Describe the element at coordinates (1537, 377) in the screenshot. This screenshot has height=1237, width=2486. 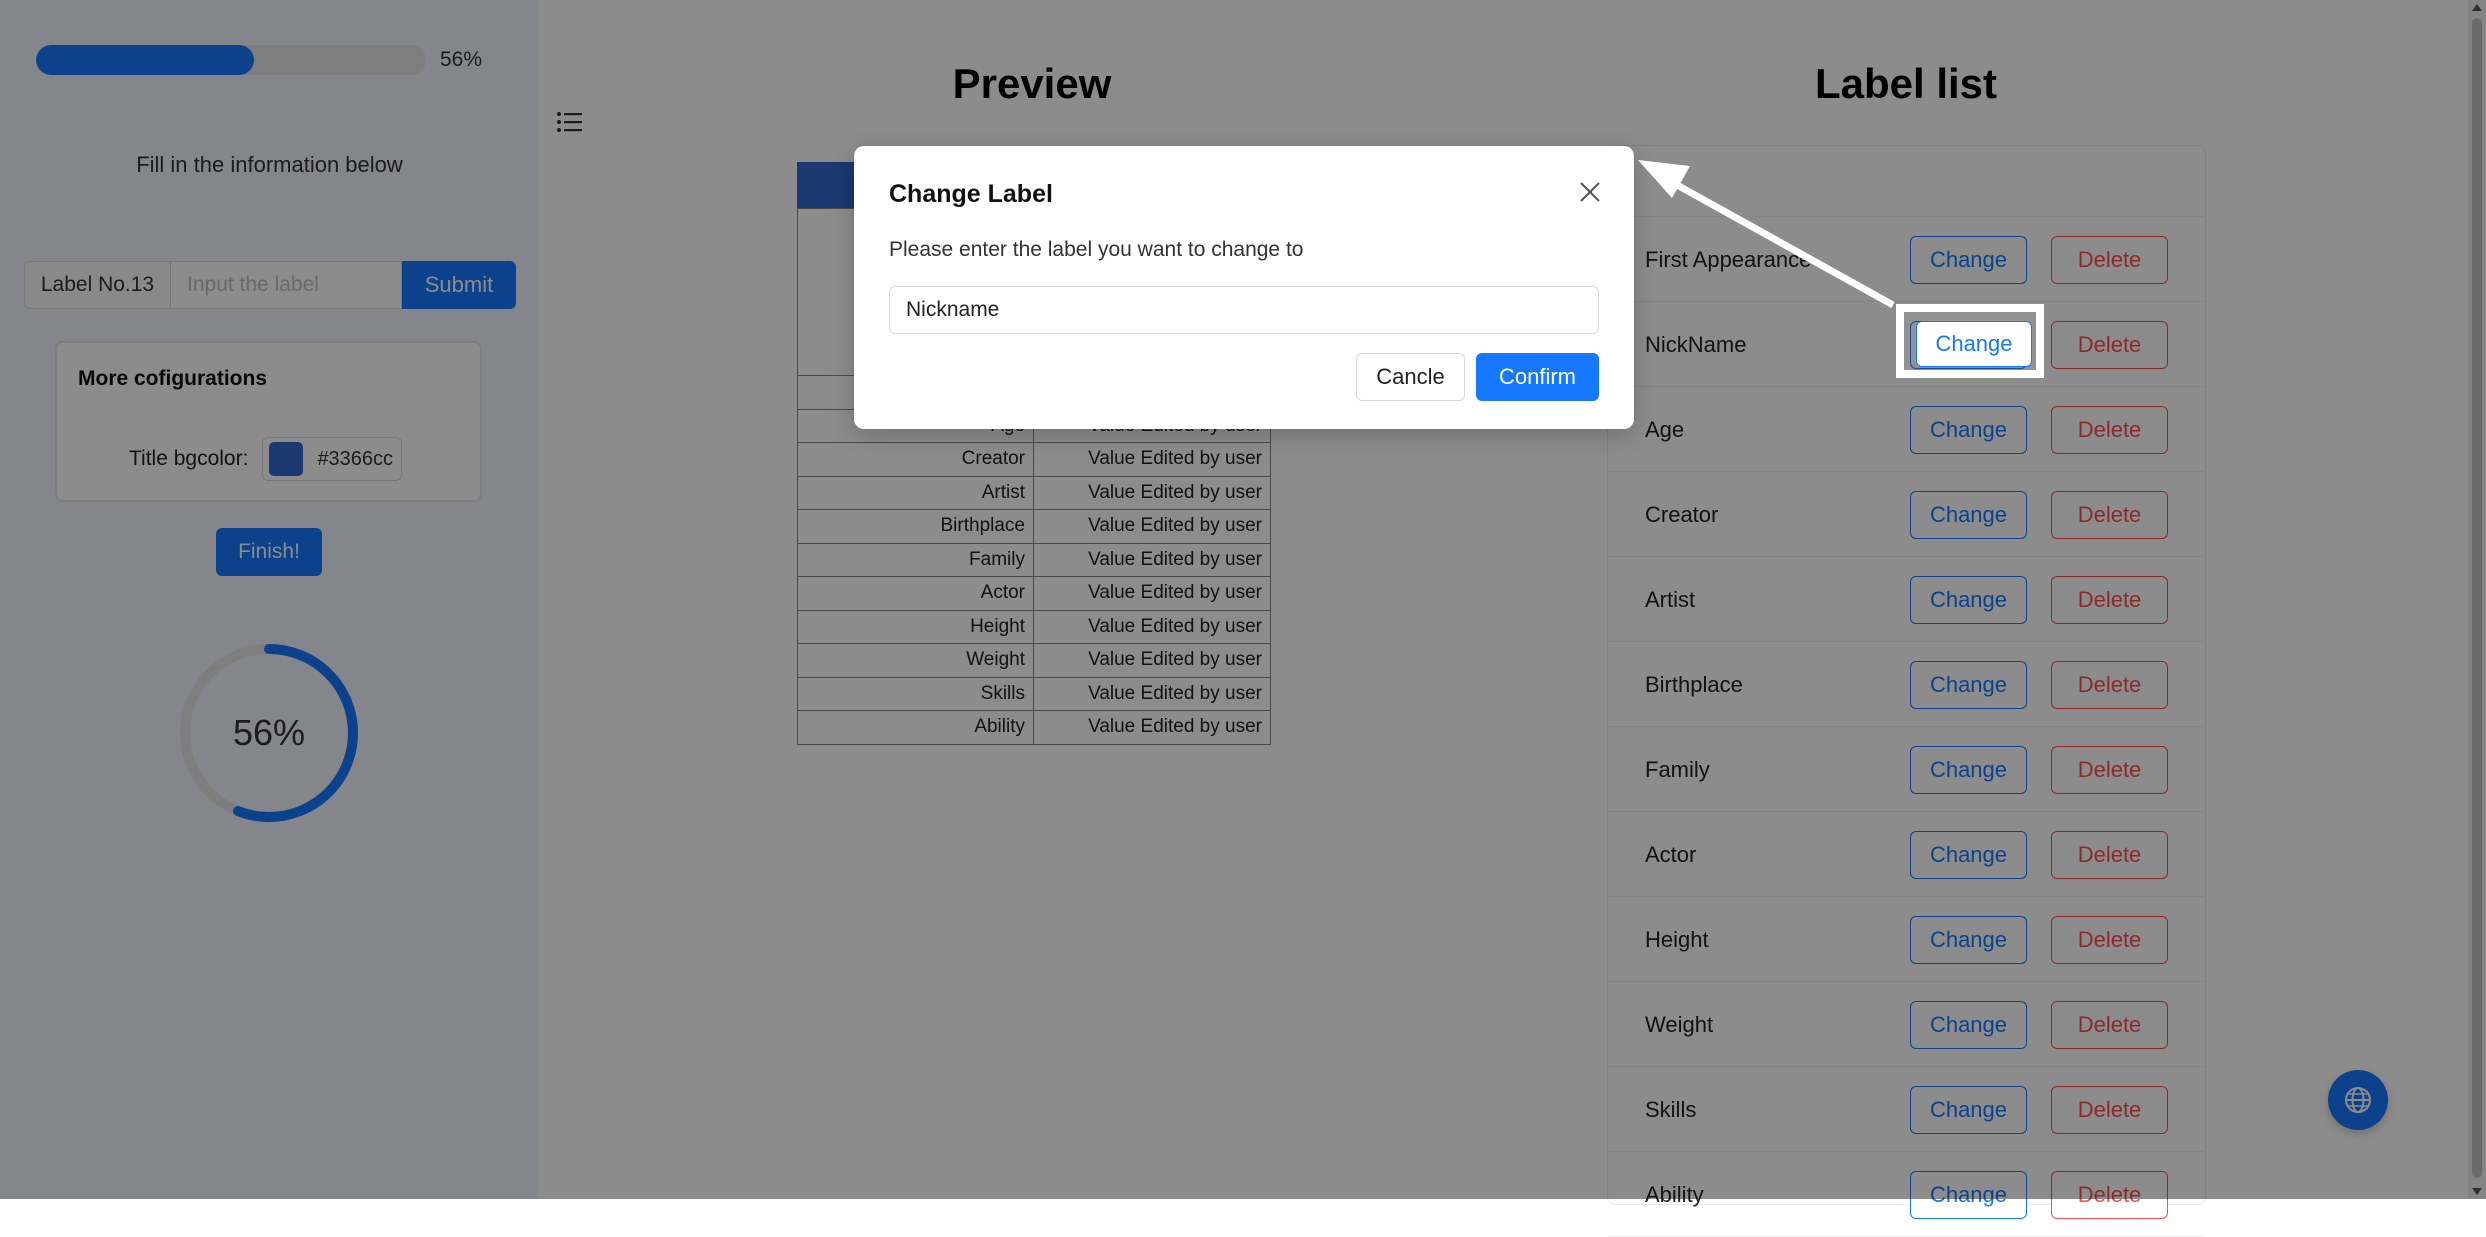
I see `confirm-button: Confirm` at that location.